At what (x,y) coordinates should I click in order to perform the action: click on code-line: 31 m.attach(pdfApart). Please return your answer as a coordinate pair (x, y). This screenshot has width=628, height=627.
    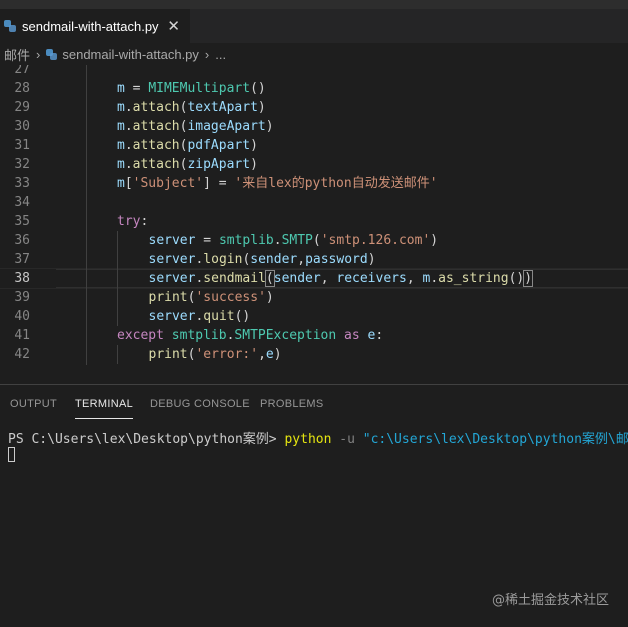
    Looking at the image, I should click on (314, 145).